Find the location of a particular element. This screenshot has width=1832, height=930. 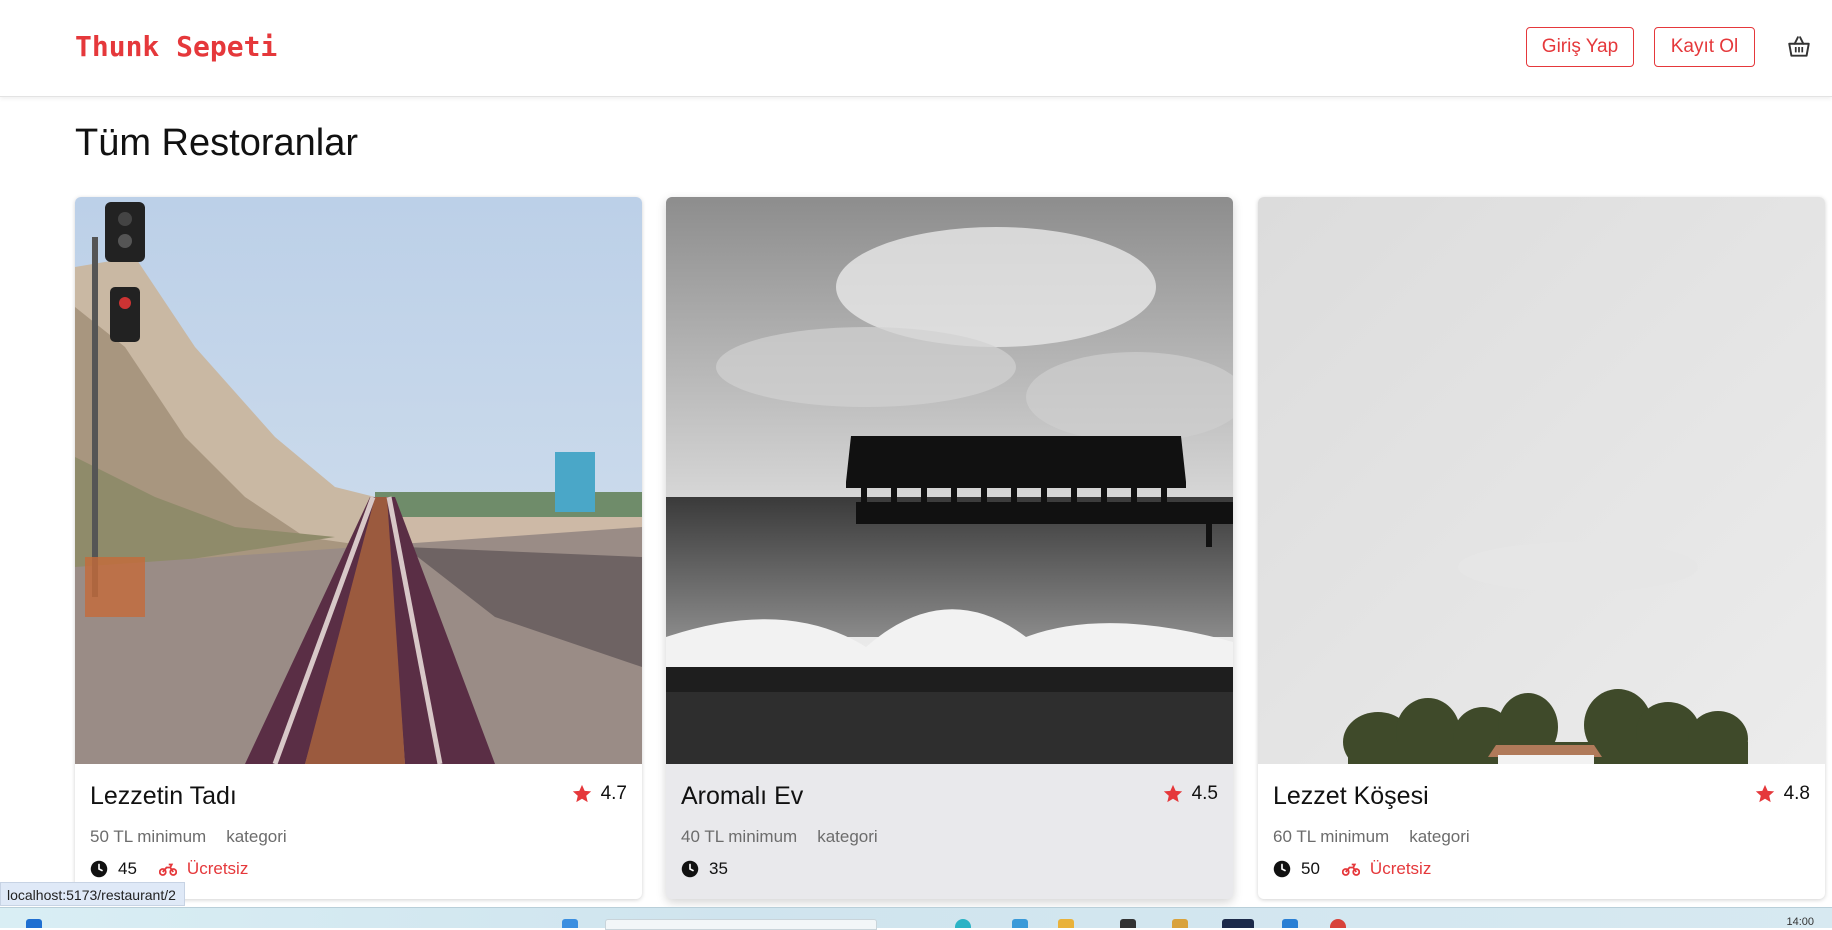

login-button: Giriş Yap is located at coordinates (1580, 47).